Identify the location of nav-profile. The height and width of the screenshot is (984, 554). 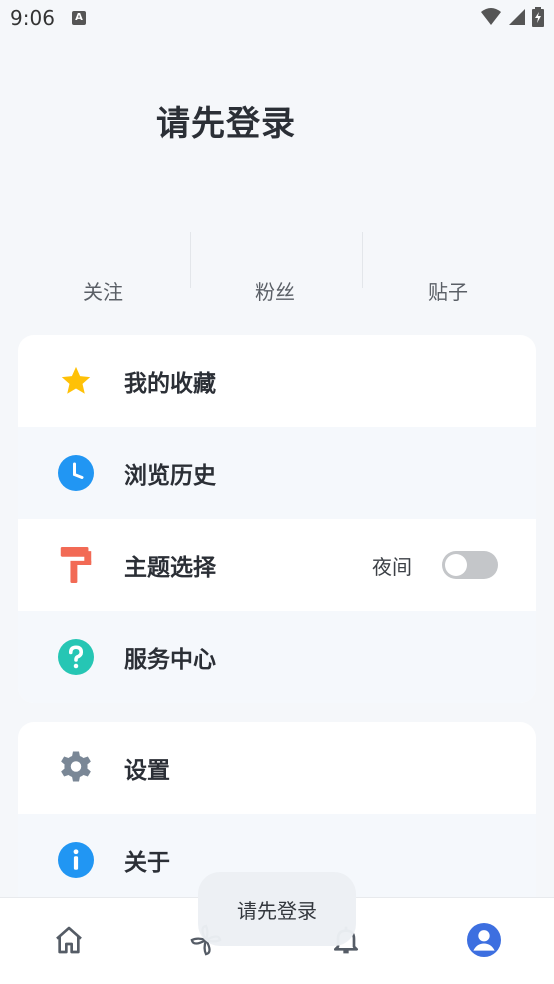
(484, 940).